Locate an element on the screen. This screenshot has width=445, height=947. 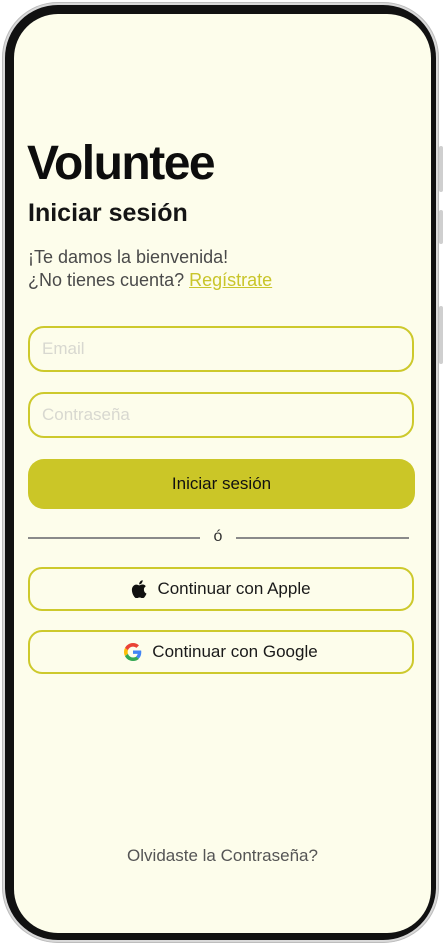
side-button-volume-up is located at coordinates (441, 227).